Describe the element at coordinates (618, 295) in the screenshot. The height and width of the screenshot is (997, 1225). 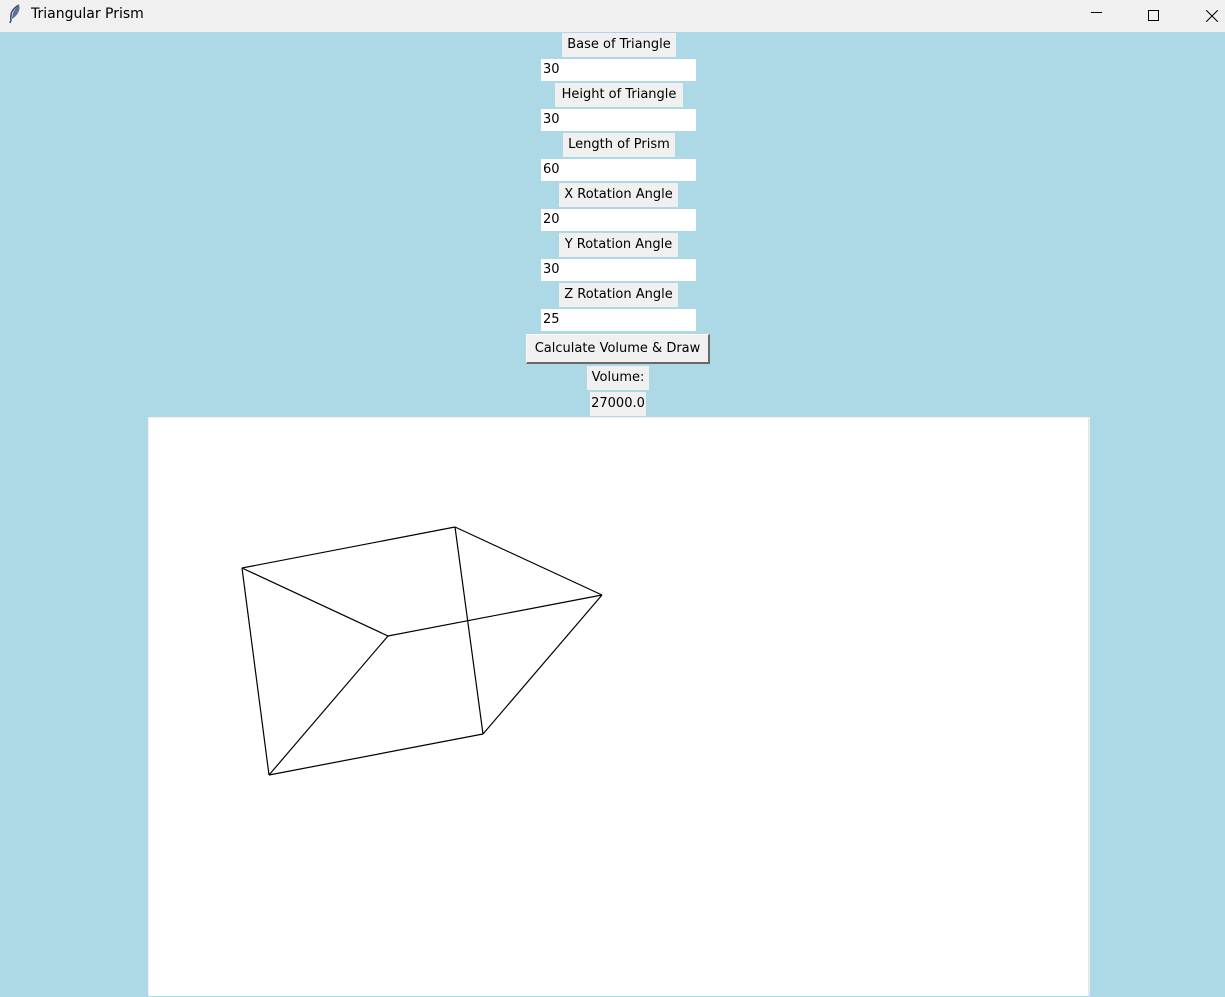
I see `z-rotation-label: Z Rotation Angle` at that location.